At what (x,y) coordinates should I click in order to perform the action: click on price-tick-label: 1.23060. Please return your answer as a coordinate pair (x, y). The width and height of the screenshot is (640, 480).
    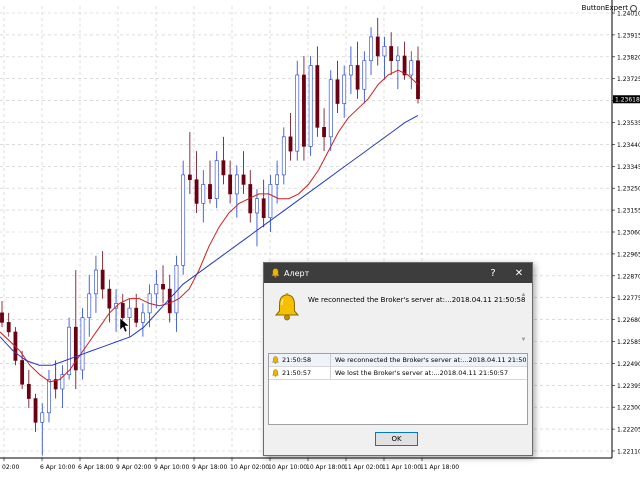
    Looking at the image, I should click on (628, 233).